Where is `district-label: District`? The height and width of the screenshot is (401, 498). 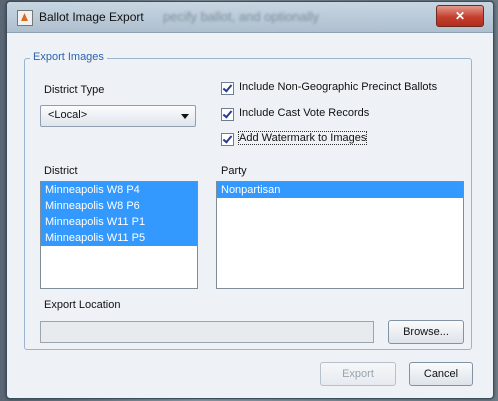 district-label: District is located at coordinates (61, 171).